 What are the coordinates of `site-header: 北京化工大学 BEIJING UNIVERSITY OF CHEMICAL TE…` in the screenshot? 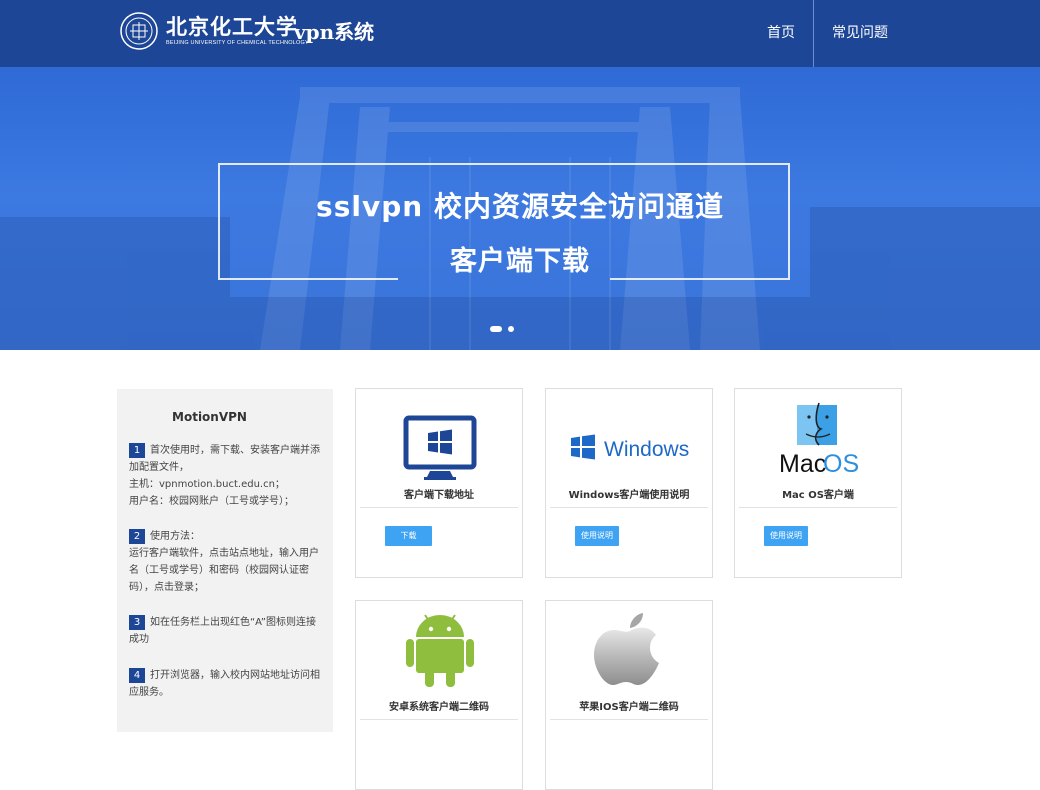 It's located at (520, 33).